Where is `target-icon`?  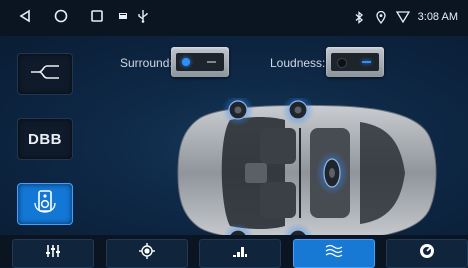 target-icon is located at coordinates (147, 253).